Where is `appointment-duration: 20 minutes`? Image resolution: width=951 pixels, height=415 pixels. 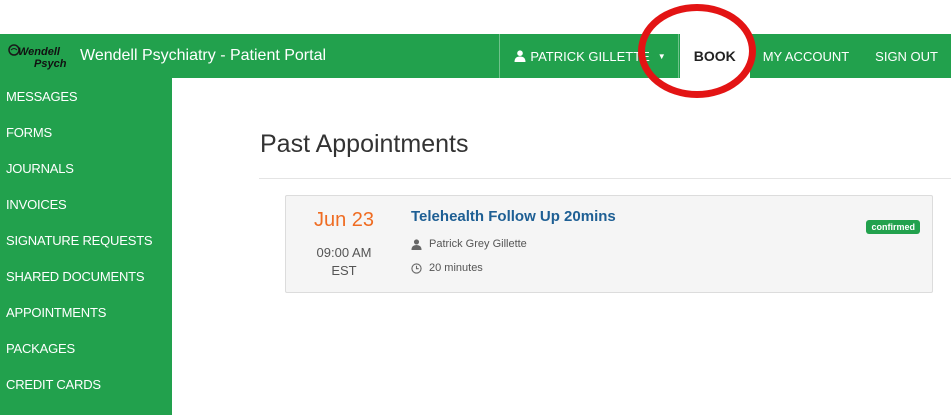 appointment-duration: 20 minutes is located at coordinates (456, 268).